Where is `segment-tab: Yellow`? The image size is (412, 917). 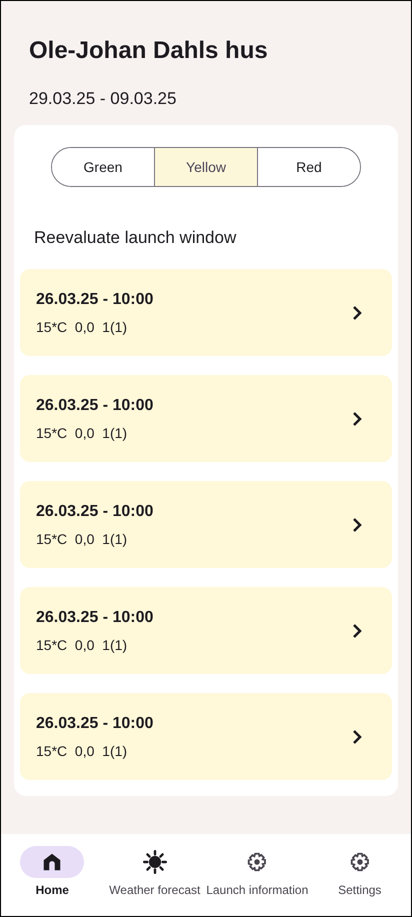
segment-tab: Yellow is located at coordinates (205, 167).